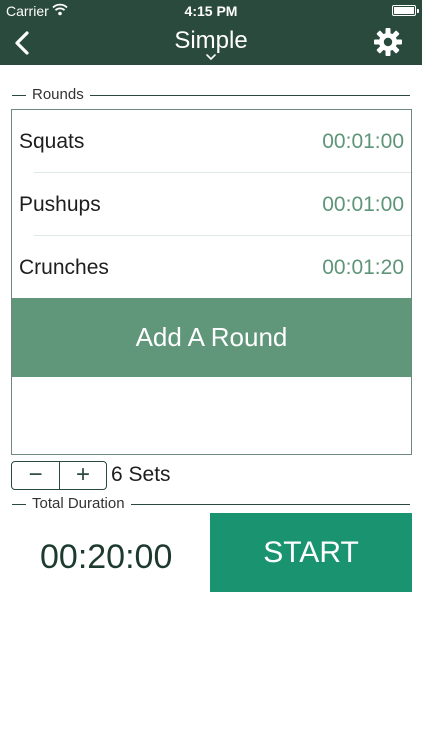 This screenshot has width=422, height=750. What do you see at coordinates (64, 267) in the screenshot?
I see `round-name: Crunches` at bounding box center [64, 267].